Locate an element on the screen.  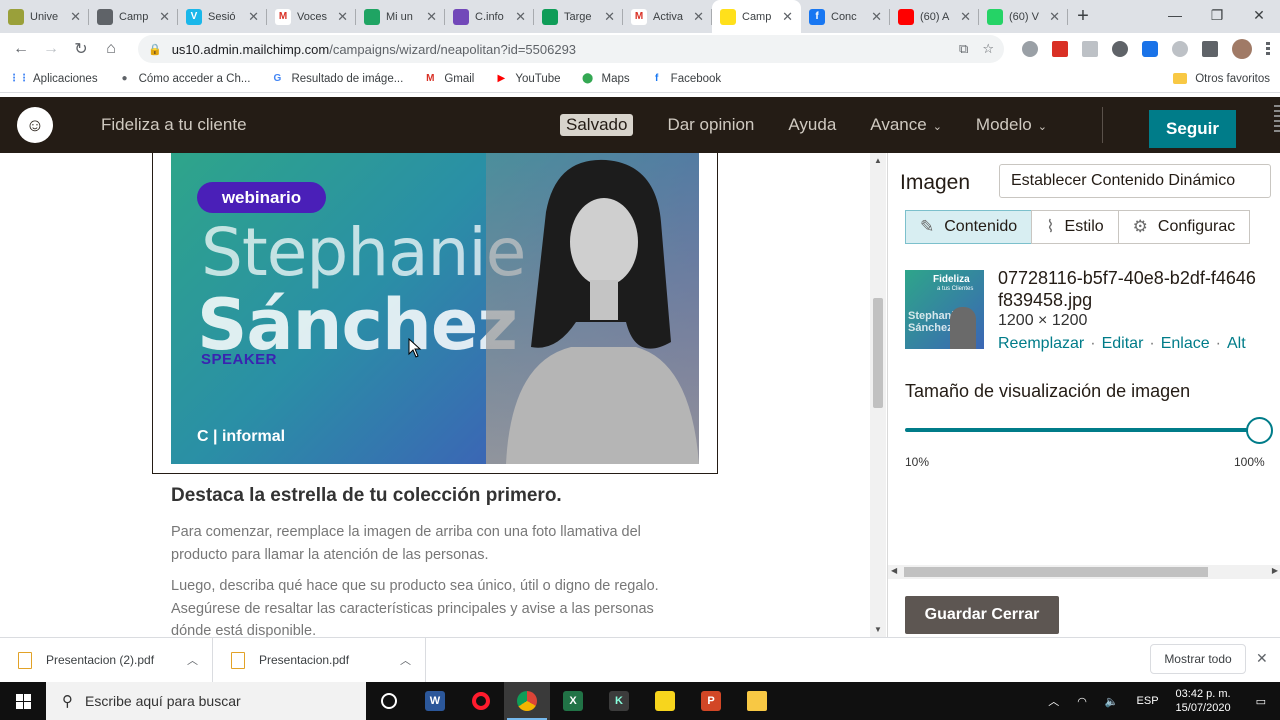
browser-tab: C.info ✕ is located at coordinates (489, 16).